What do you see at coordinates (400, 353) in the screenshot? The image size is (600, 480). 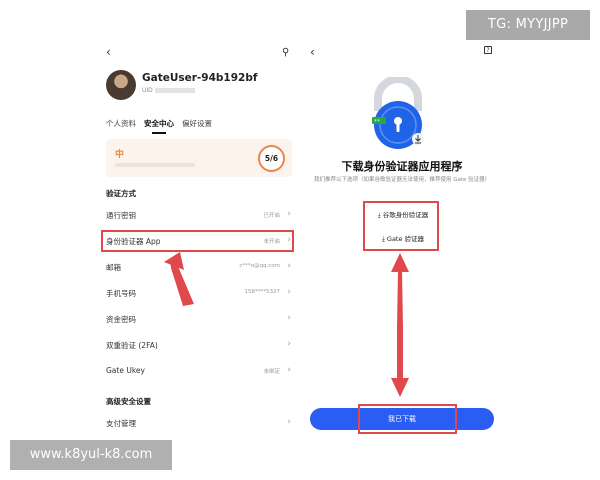 I see `arrow-to-confirm-button` at bounding box center [400, 353].